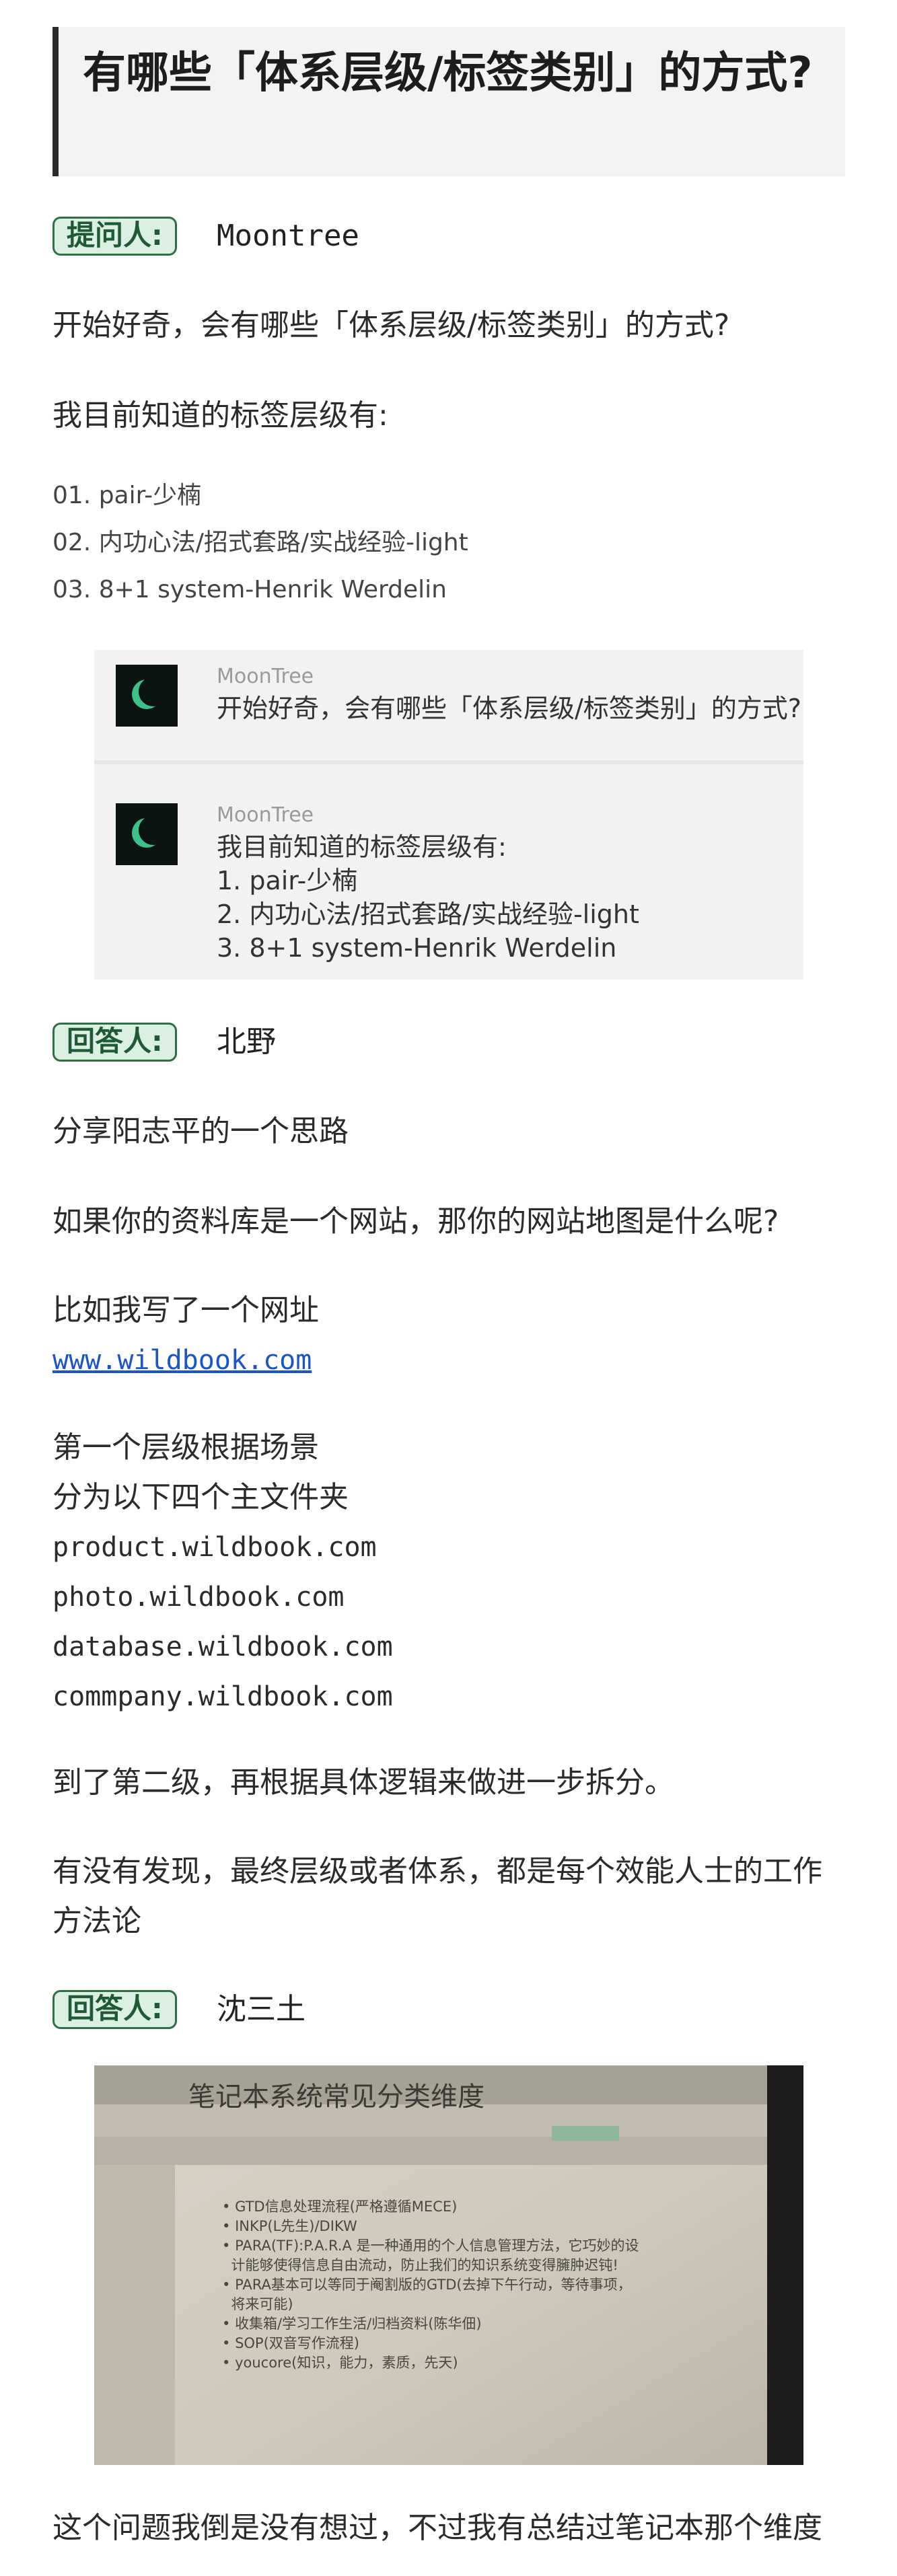  What do you see at coordinates (430, 2246) in the screenshot?
I see `photo-bullet: • PARA(TF):P.A.R.A 是一种通用的个人信息管理方法，它巧妙的设` at bounding box center [430, 2246].